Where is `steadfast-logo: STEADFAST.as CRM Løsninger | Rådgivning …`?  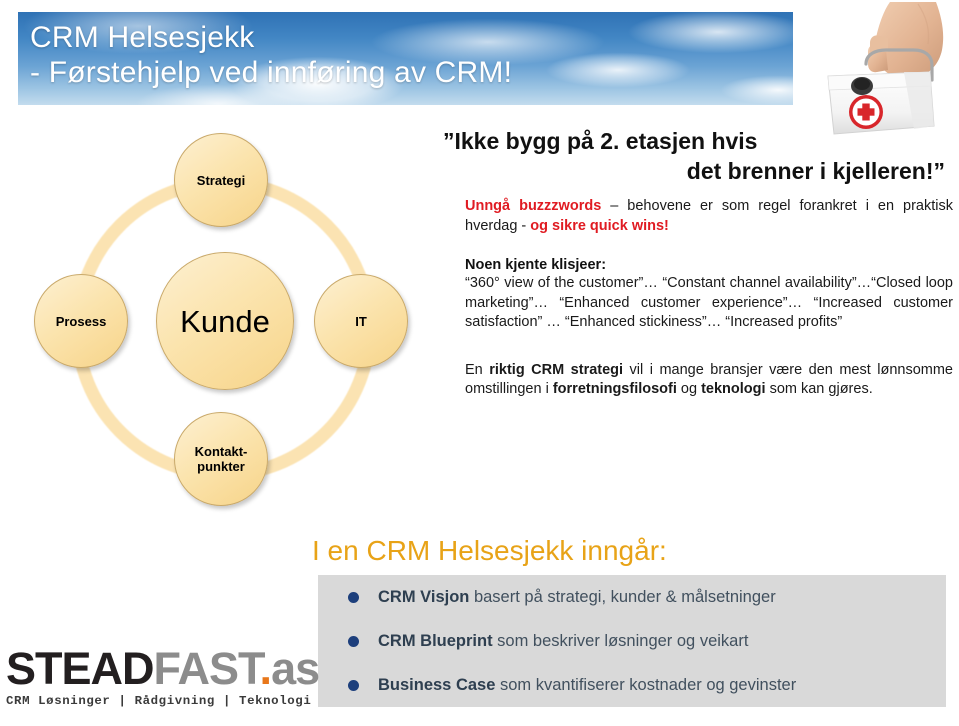
steadfast-logo: STEADFAST.as CRM Løsninger | Rådgivning … is located at coordinates (163, 676).